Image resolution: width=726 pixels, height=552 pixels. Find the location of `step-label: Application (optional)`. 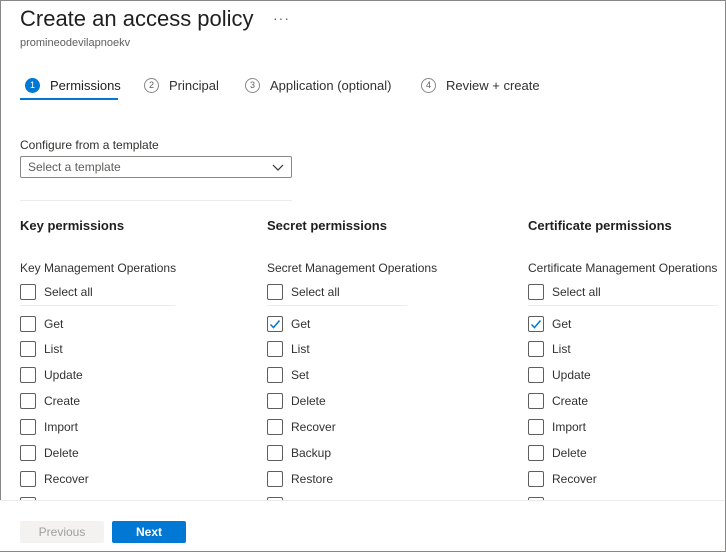

step-label: Application (optional) is located at coordinates (331, 85).